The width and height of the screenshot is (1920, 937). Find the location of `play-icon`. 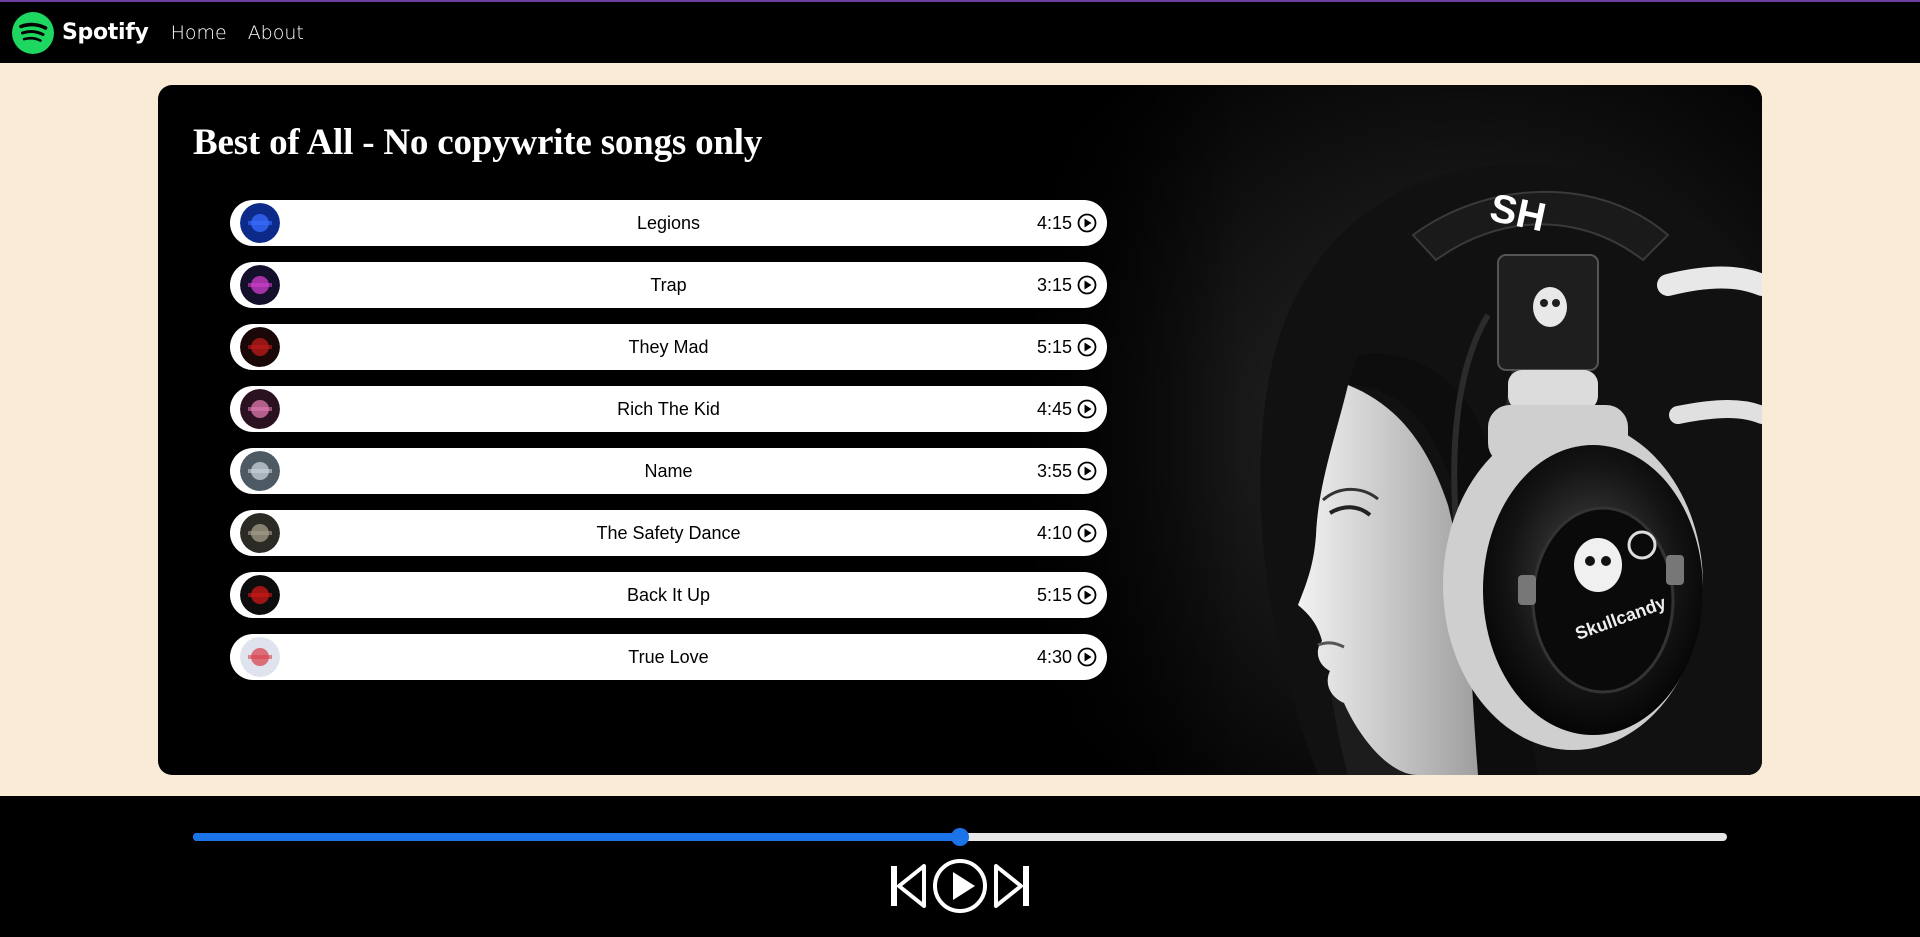

play-icon is located at coordinates (960, 886).